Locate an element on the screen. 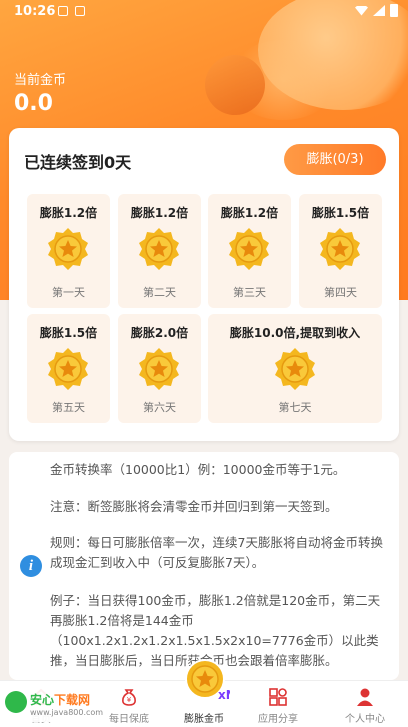 This screenshot has width=408, height=727. watermark-brand: 安心下载网 is located at coordinates (60, 699).